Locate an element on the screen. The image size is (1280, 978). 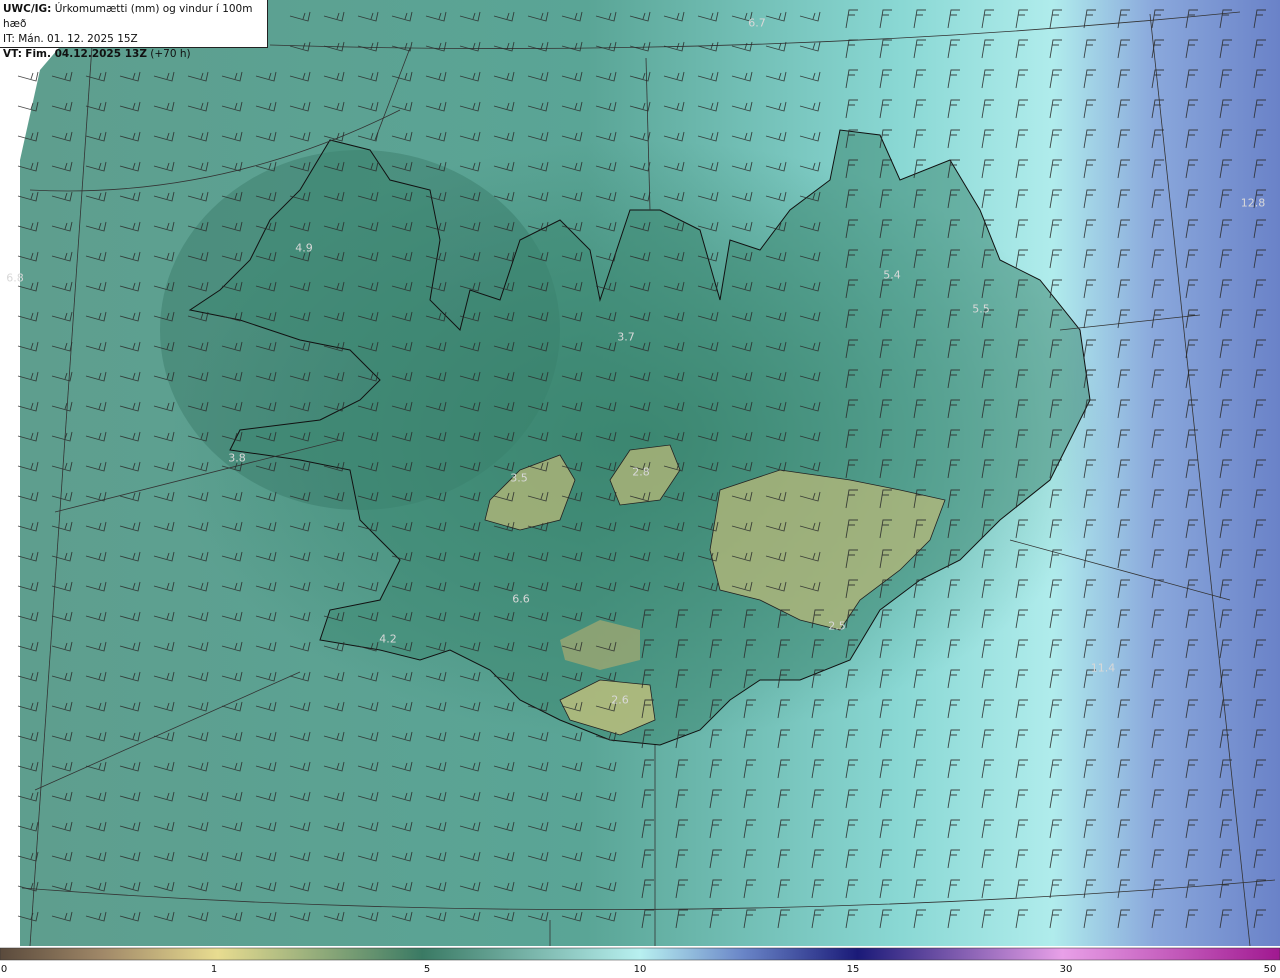
colorbar-tick: 10 is located at coordinates (640, 969).